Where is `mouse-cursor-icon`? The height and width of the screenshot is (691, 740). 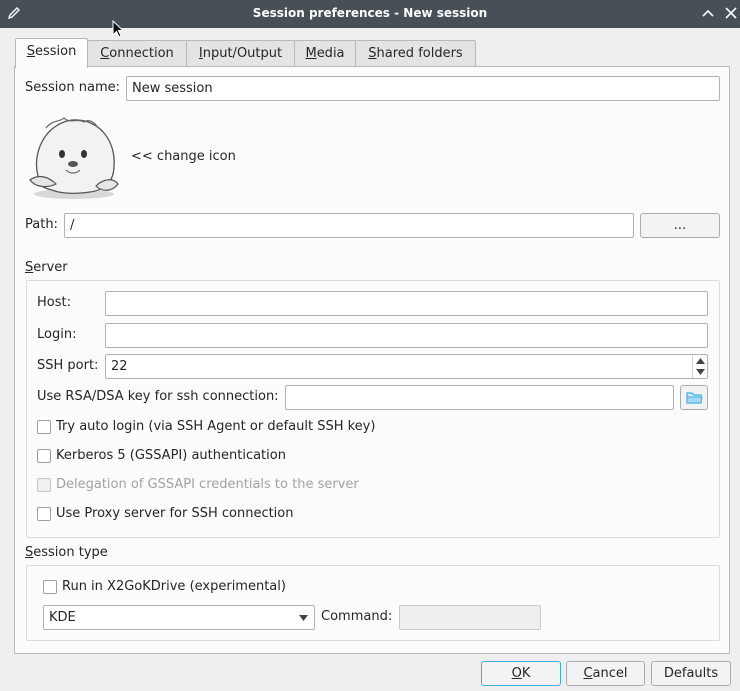 mouse-cursor-icon is located at coordinates (118, 29).